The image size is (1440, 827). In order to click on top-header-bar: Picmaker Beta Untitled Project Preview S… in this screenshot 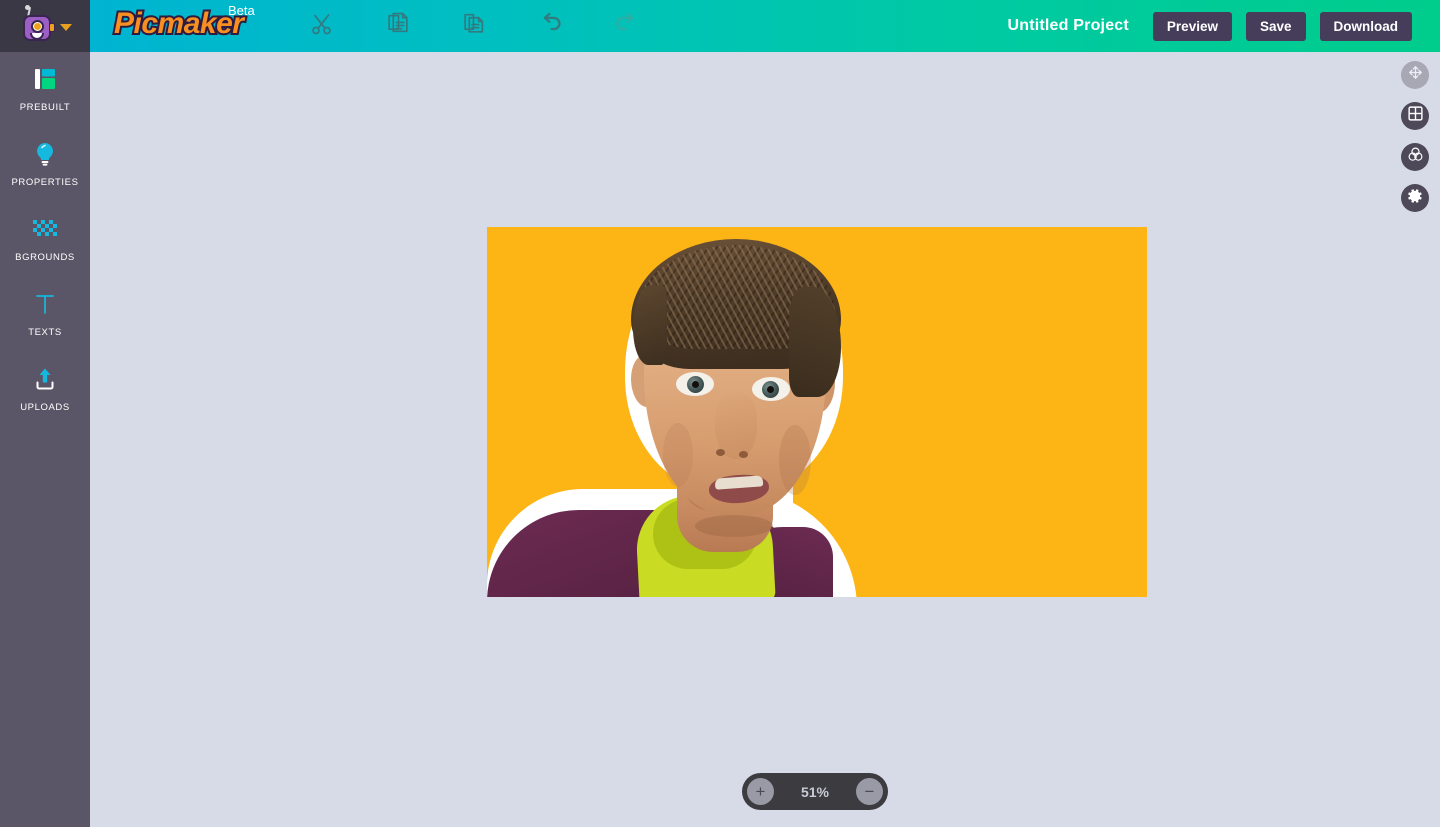, I will do `click(765, 26)`.